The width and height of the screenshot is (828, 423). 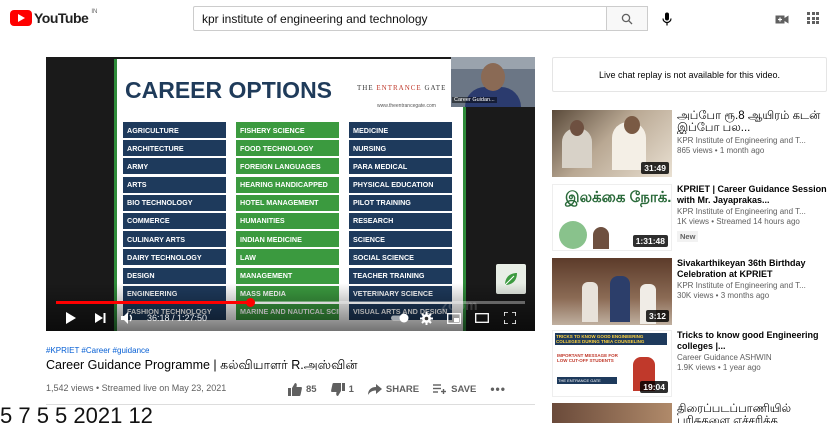 What do you see at coordinates (250, 302) in the screenshot?
I see `scrubber-handle` at bounding box center [250, 302].